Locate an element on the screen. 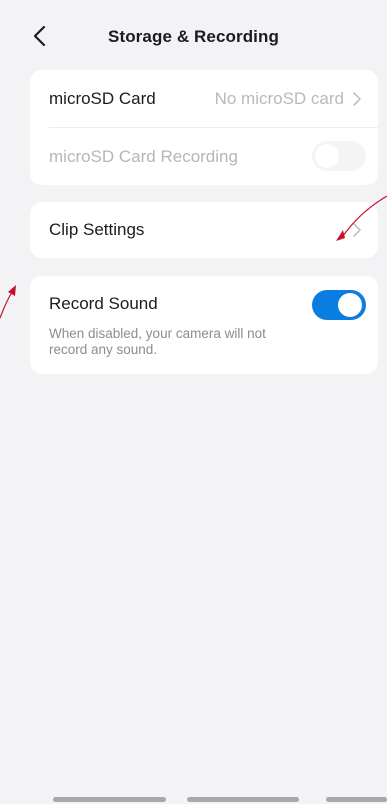  record-sound-toggle is located at coordinates (339, 305).